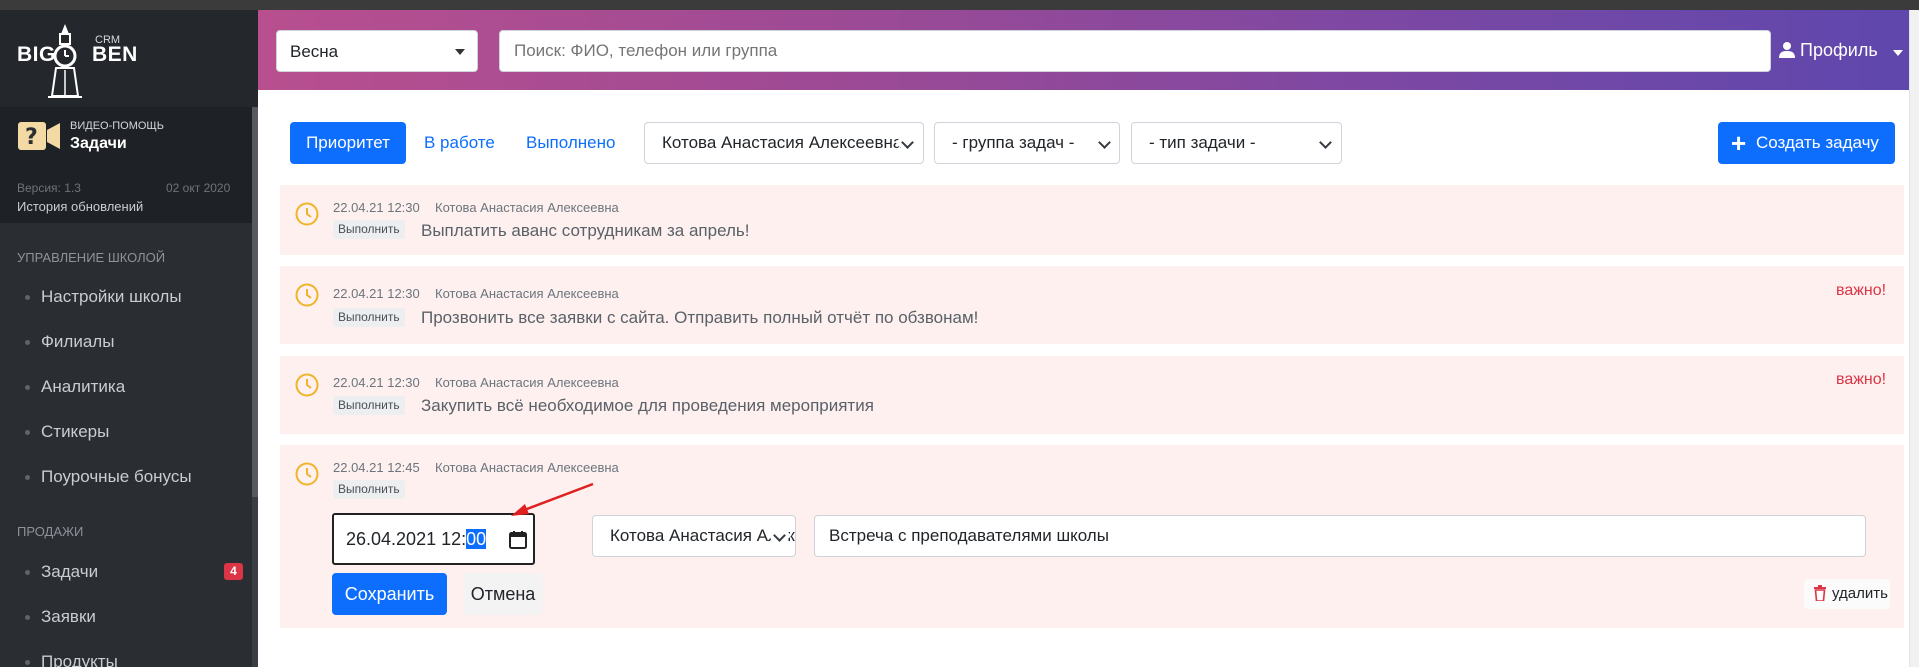 Image resolution: width=1919 pixels, height=667 pixels. I want to click on delete-button: удалить, so click(1847, 594).